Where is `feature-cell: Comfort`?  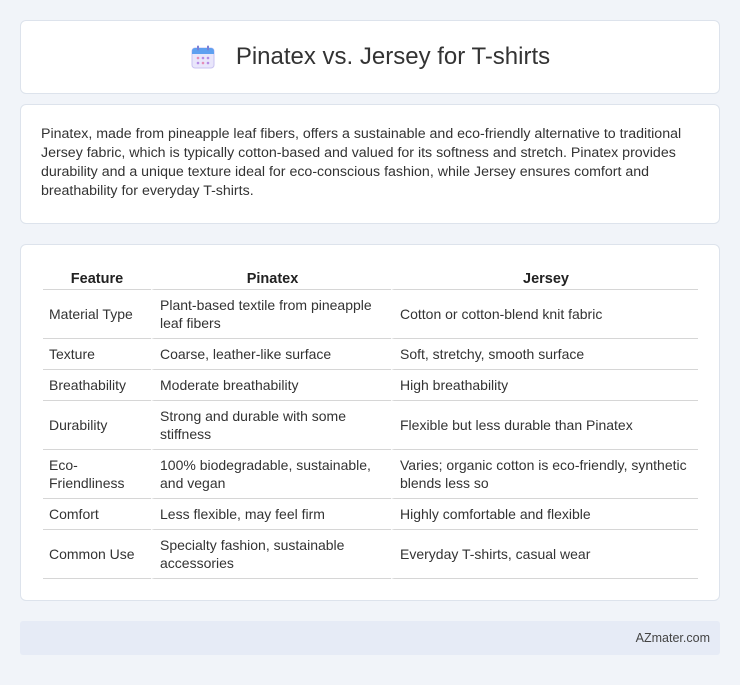 feature-cell: Comfort is located at coordinates (97, 514).